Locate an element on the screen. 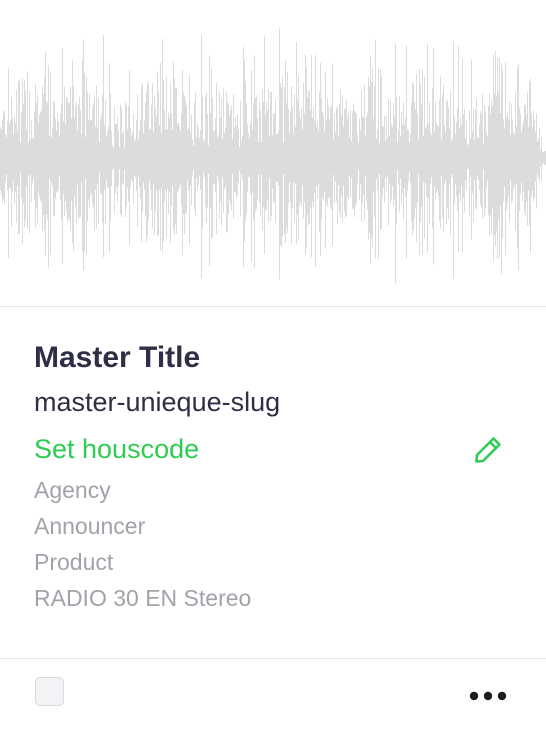  more-horizontal-icon is located at coordinates (488, 696).